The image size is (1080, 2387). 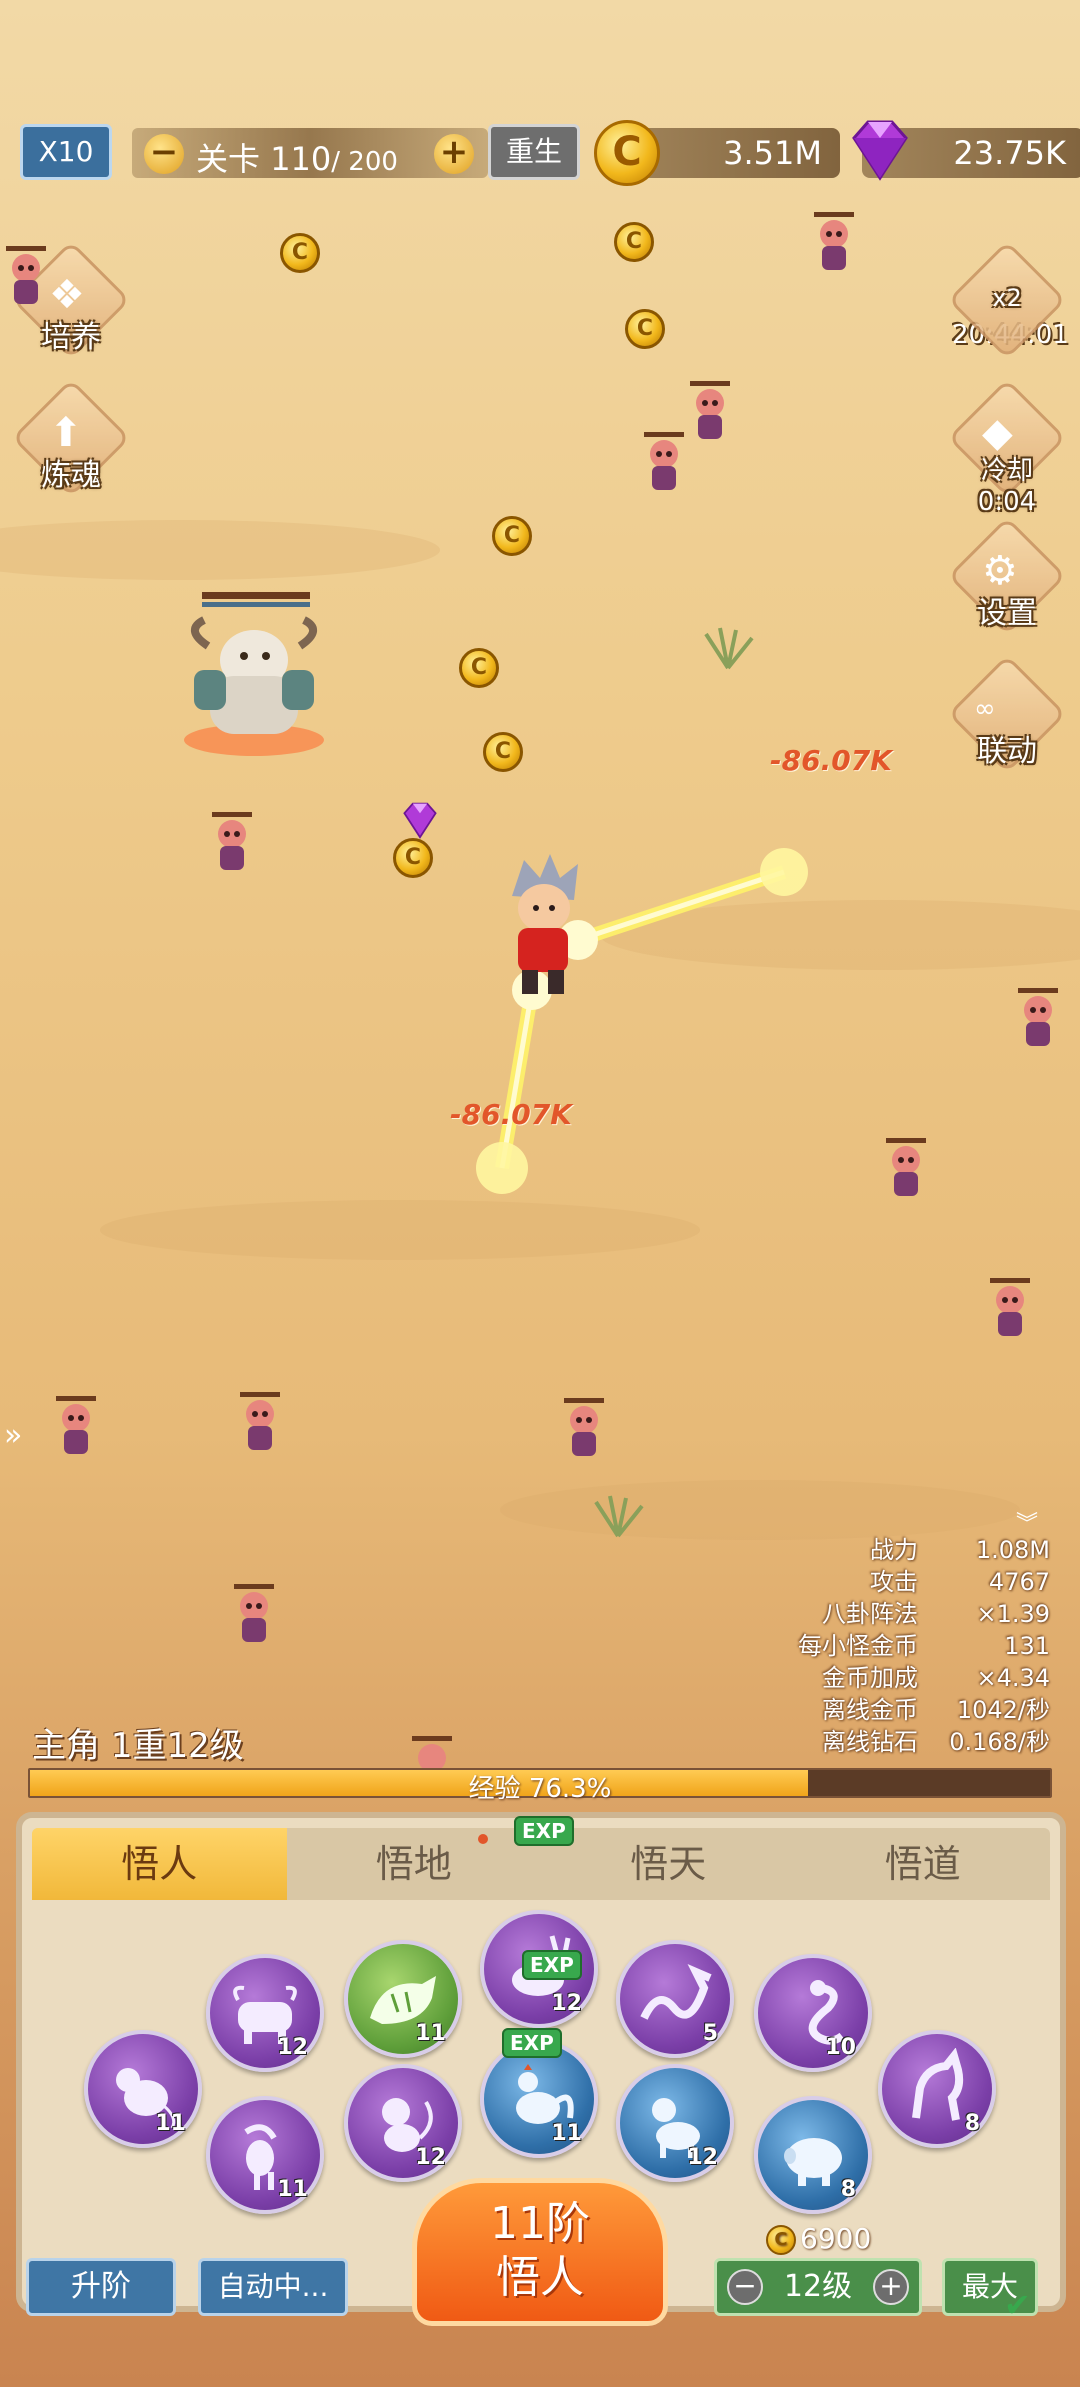 What do you see at coordinates (414, 1864) in the screenshot?
I see `tab-wu-di: 悟地` at bounding box center [414, 1864].